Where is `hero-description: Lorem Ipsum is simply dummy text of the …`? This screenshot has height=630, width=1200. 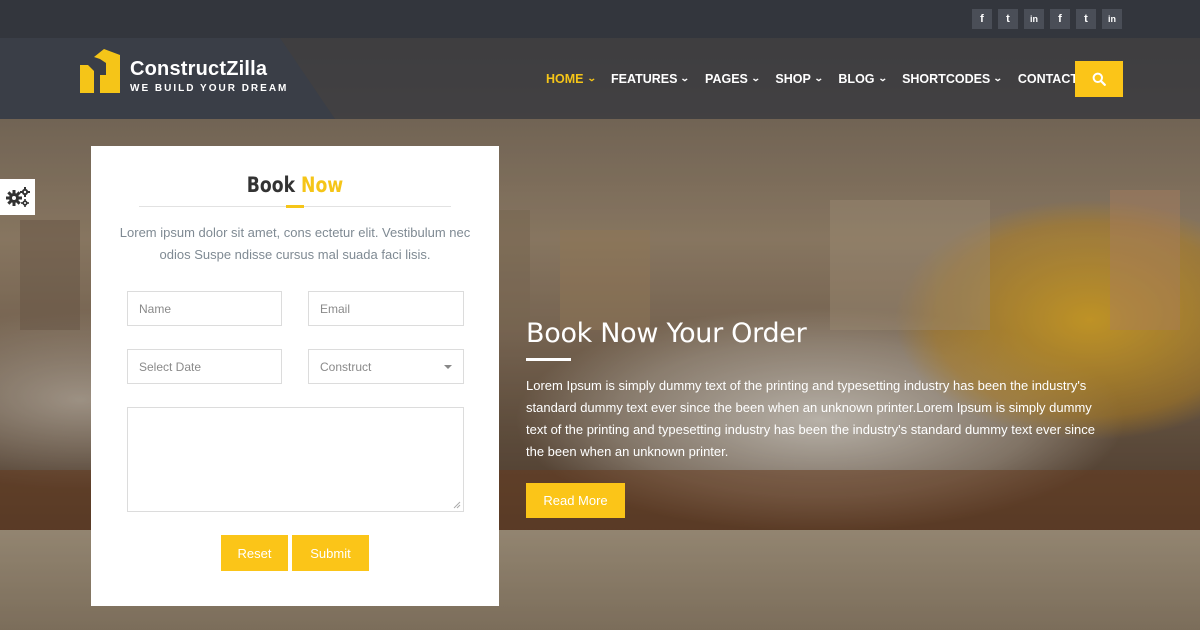
hero-description: Lorem Ipsum is simply dummy text of the … is located at coordinates (811, 418).